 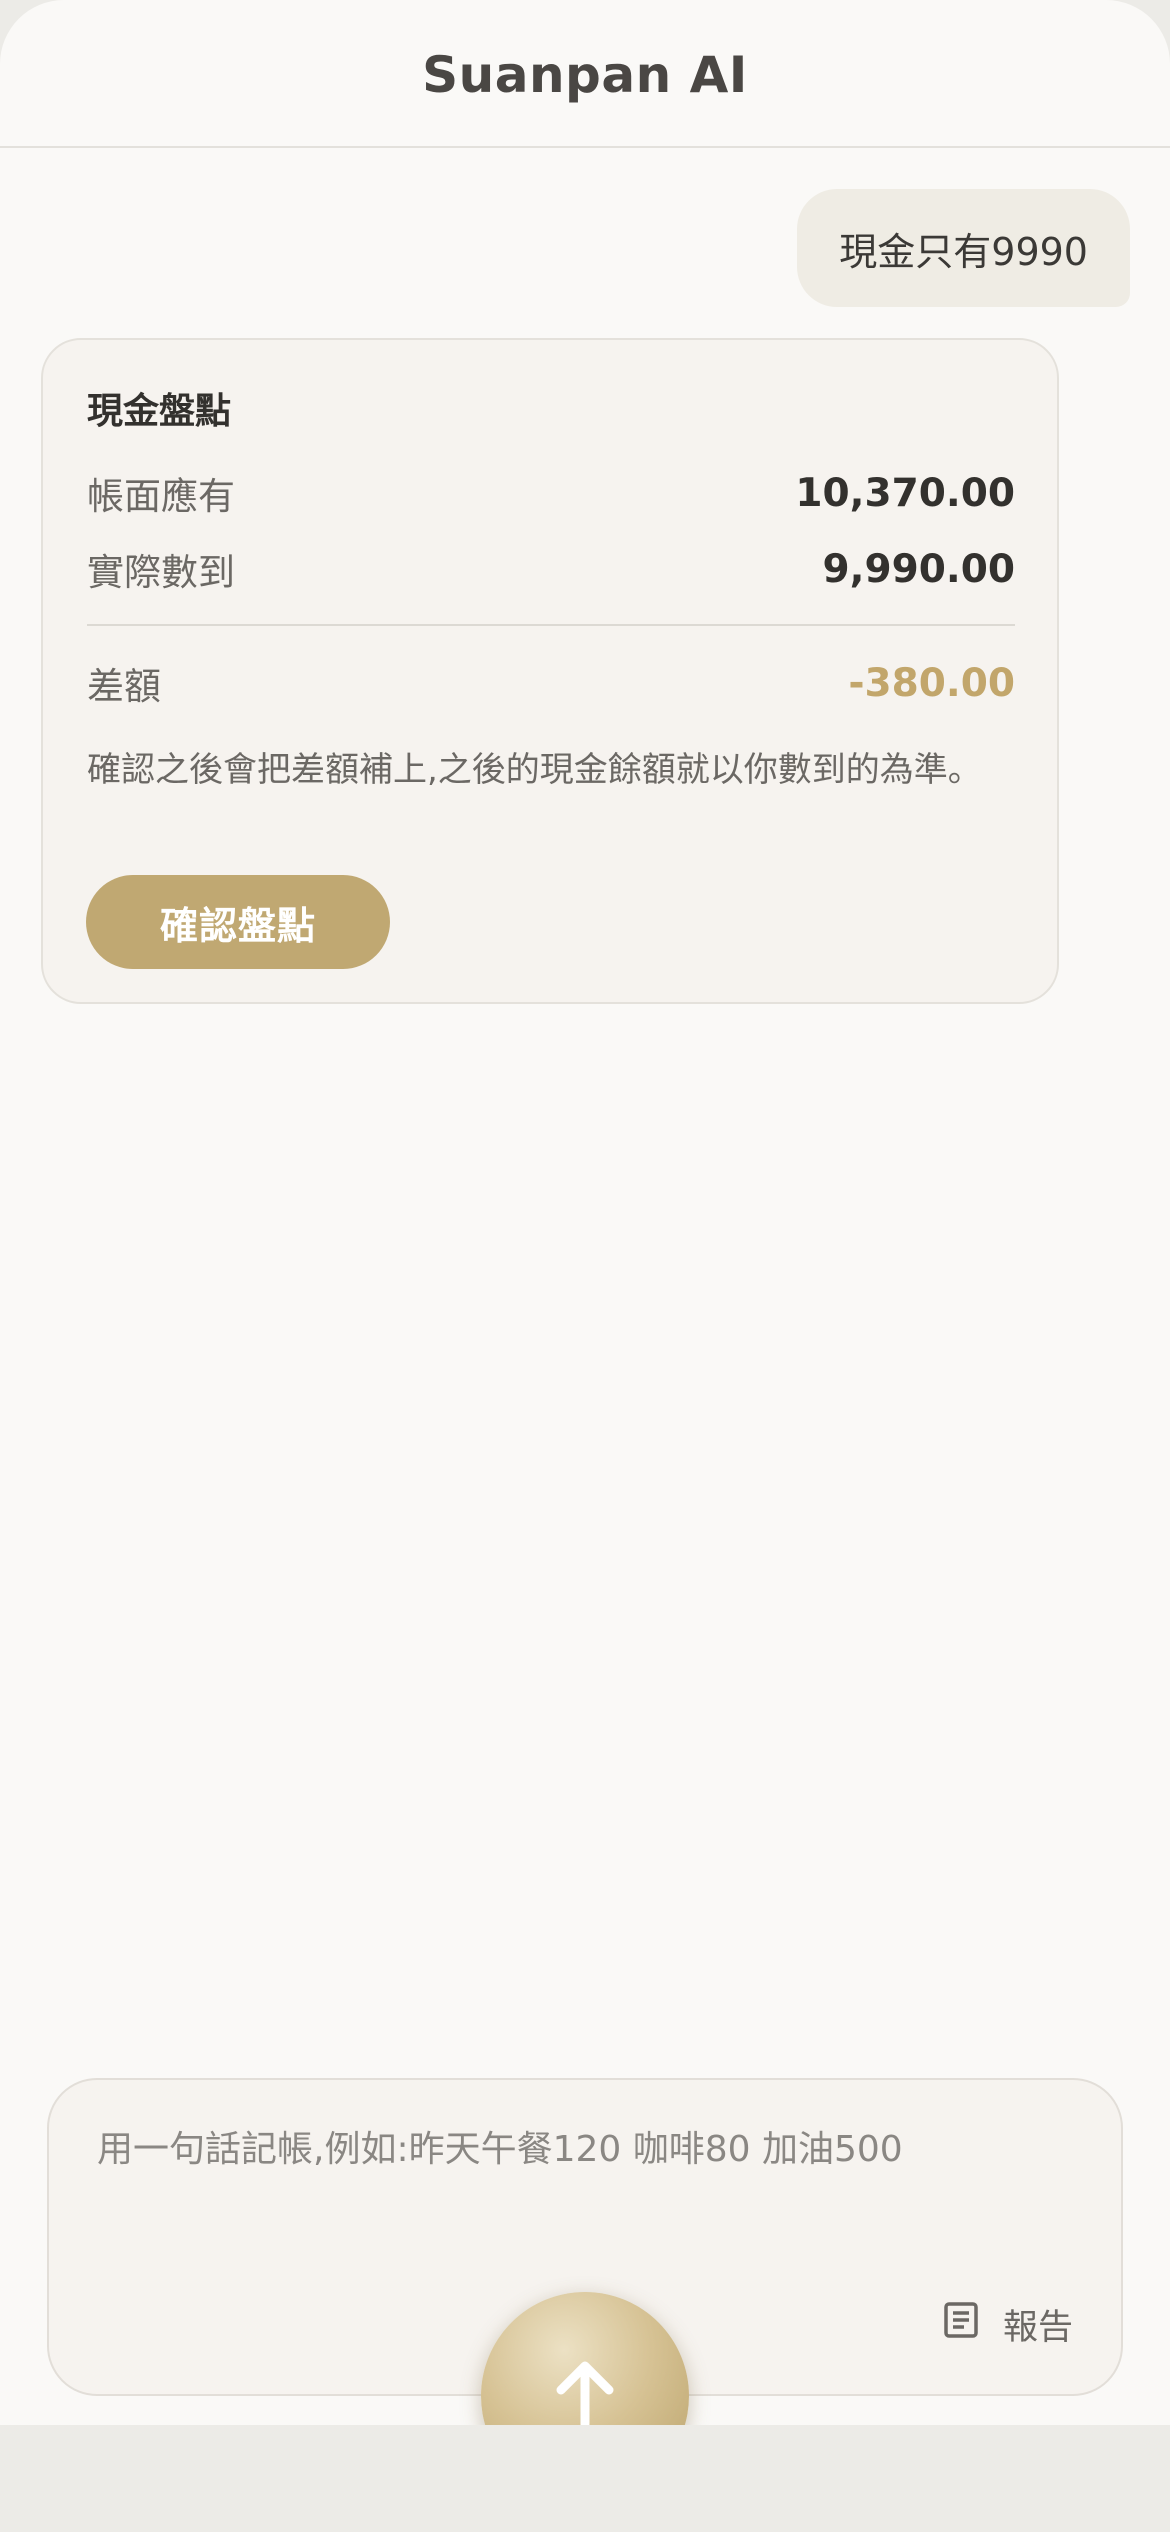 What do you see at coordinates (551, 569) in the screenshot?
I see `counted-balance-row: 實際數到 9,990.00` at bounding box center [551, 569].